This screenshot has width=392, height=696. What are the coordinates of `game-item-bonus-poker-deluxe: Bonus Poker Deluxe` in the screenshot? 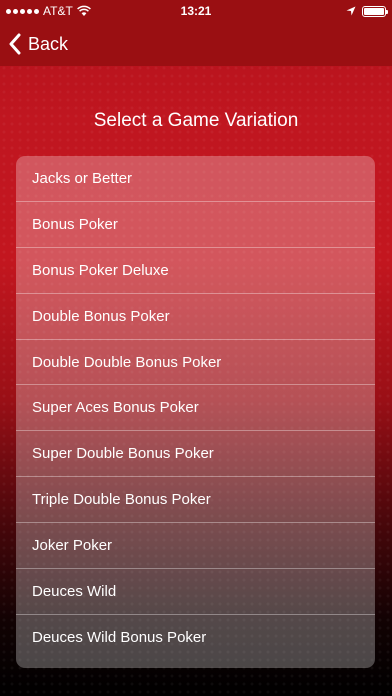 It's located at (195, 271).